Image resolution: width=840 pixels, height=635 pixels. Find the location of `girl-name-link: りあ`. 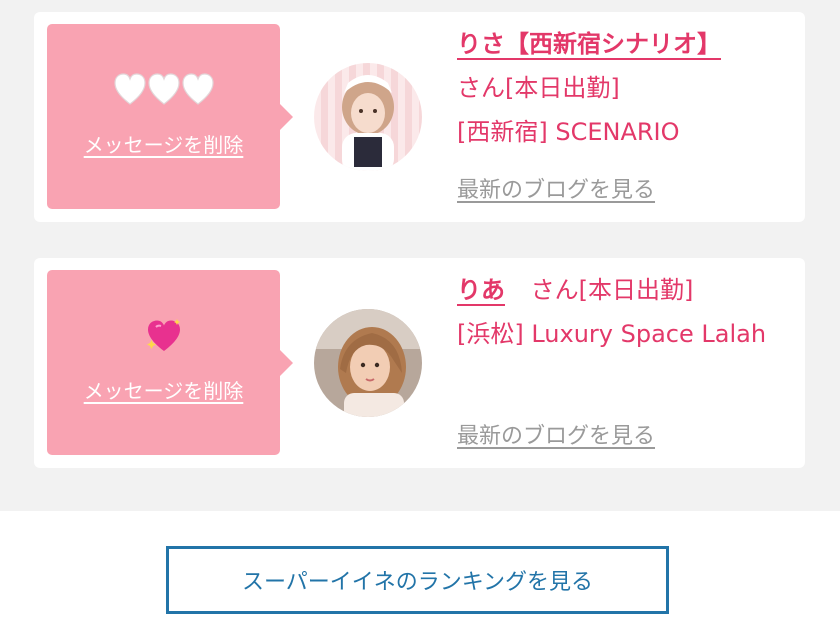

girl-name-link: りあ is located at coordinates (481, 290).